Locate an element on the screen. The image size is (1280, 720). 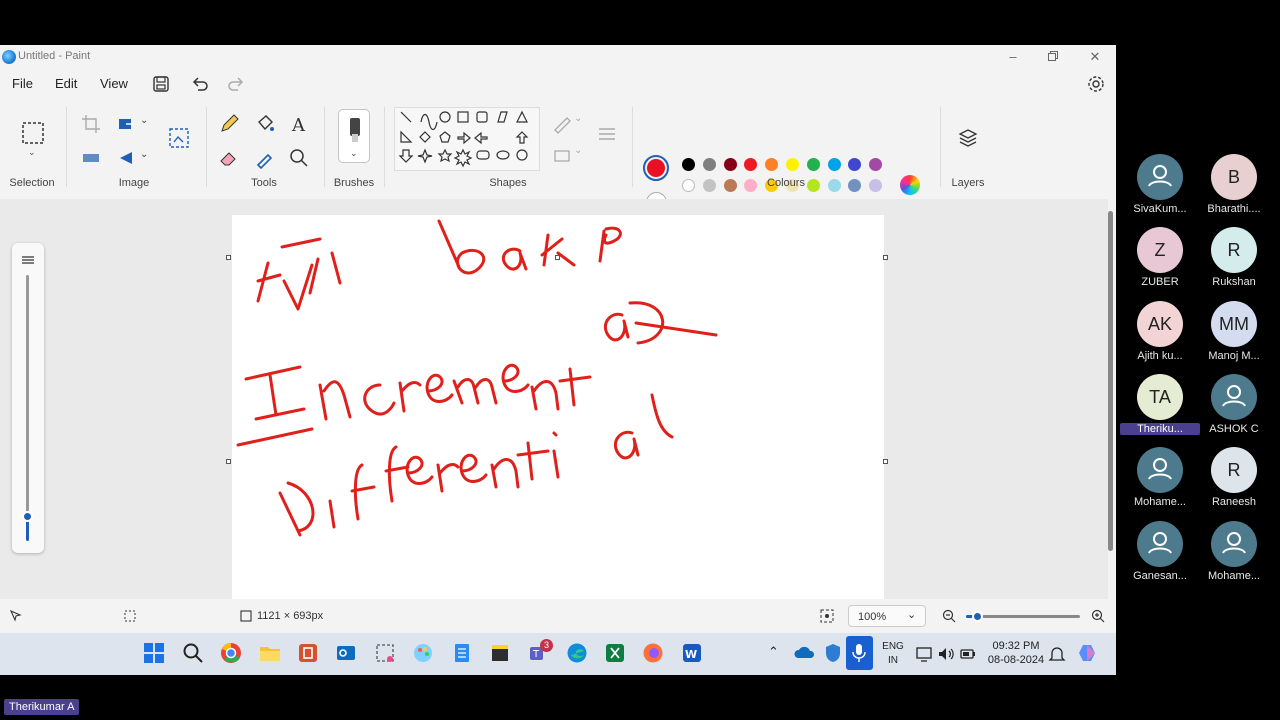
redo-icon is located at coordinates (236, 84).